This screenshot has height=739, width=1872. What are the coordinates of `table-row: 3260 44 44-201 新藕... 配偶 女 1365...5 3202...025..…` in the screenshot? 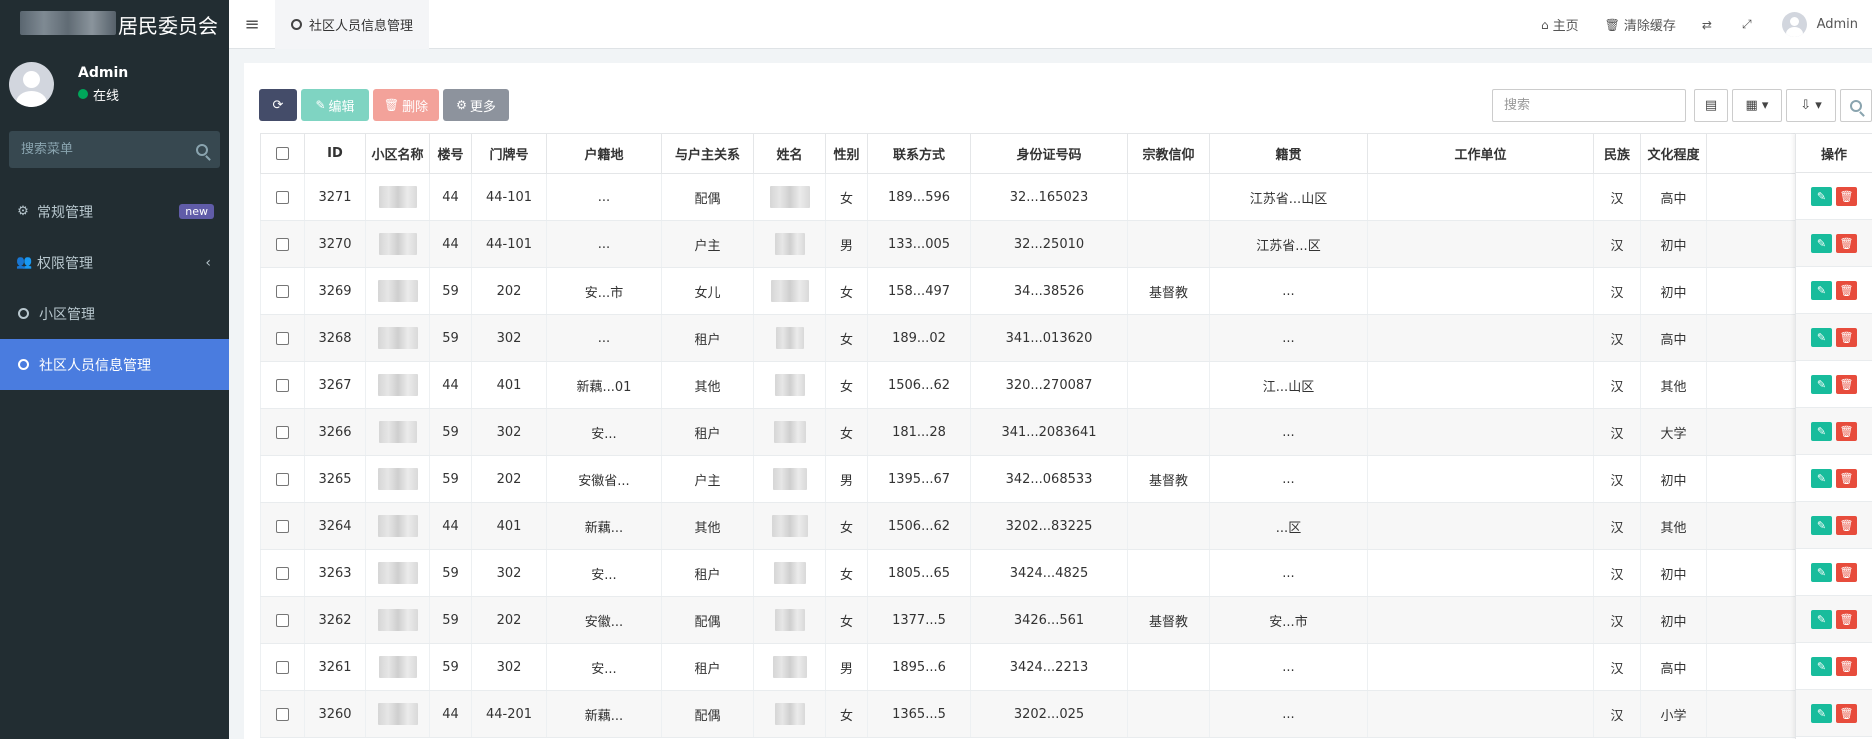 It's located at (1066, 714).